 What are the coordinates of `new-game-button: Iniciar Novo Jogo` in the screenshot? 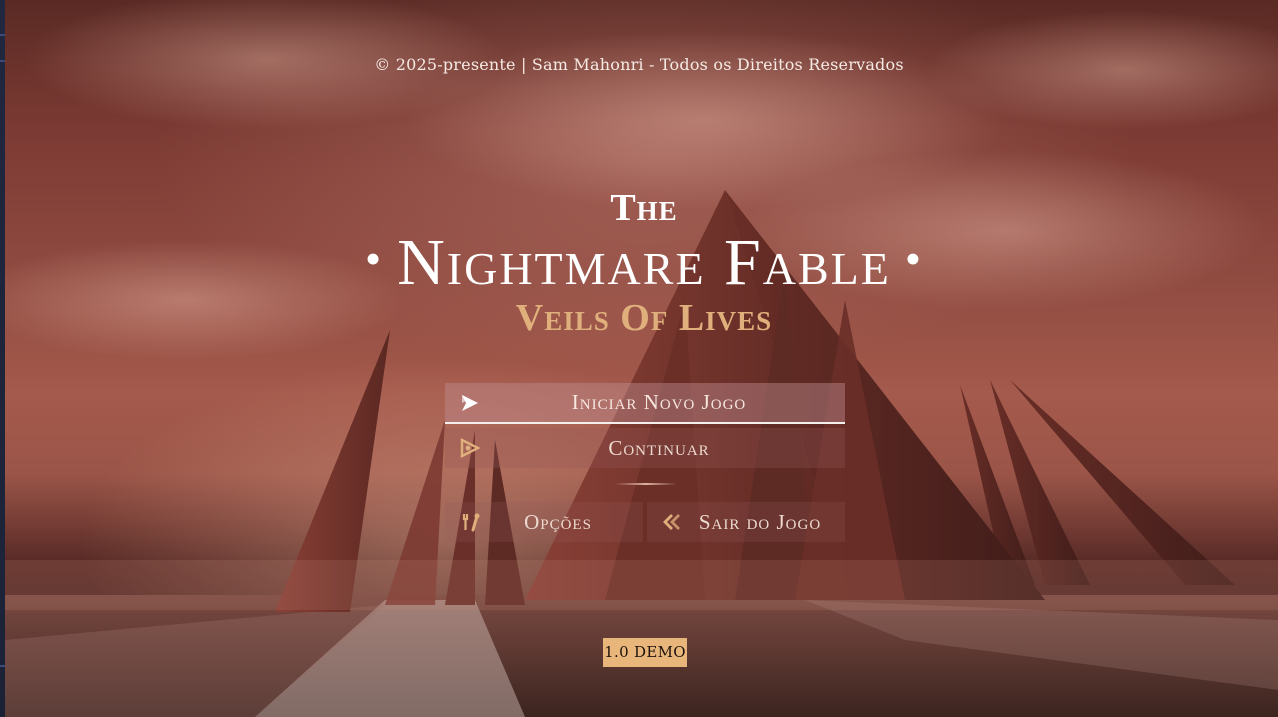 It's located at (645, 403).